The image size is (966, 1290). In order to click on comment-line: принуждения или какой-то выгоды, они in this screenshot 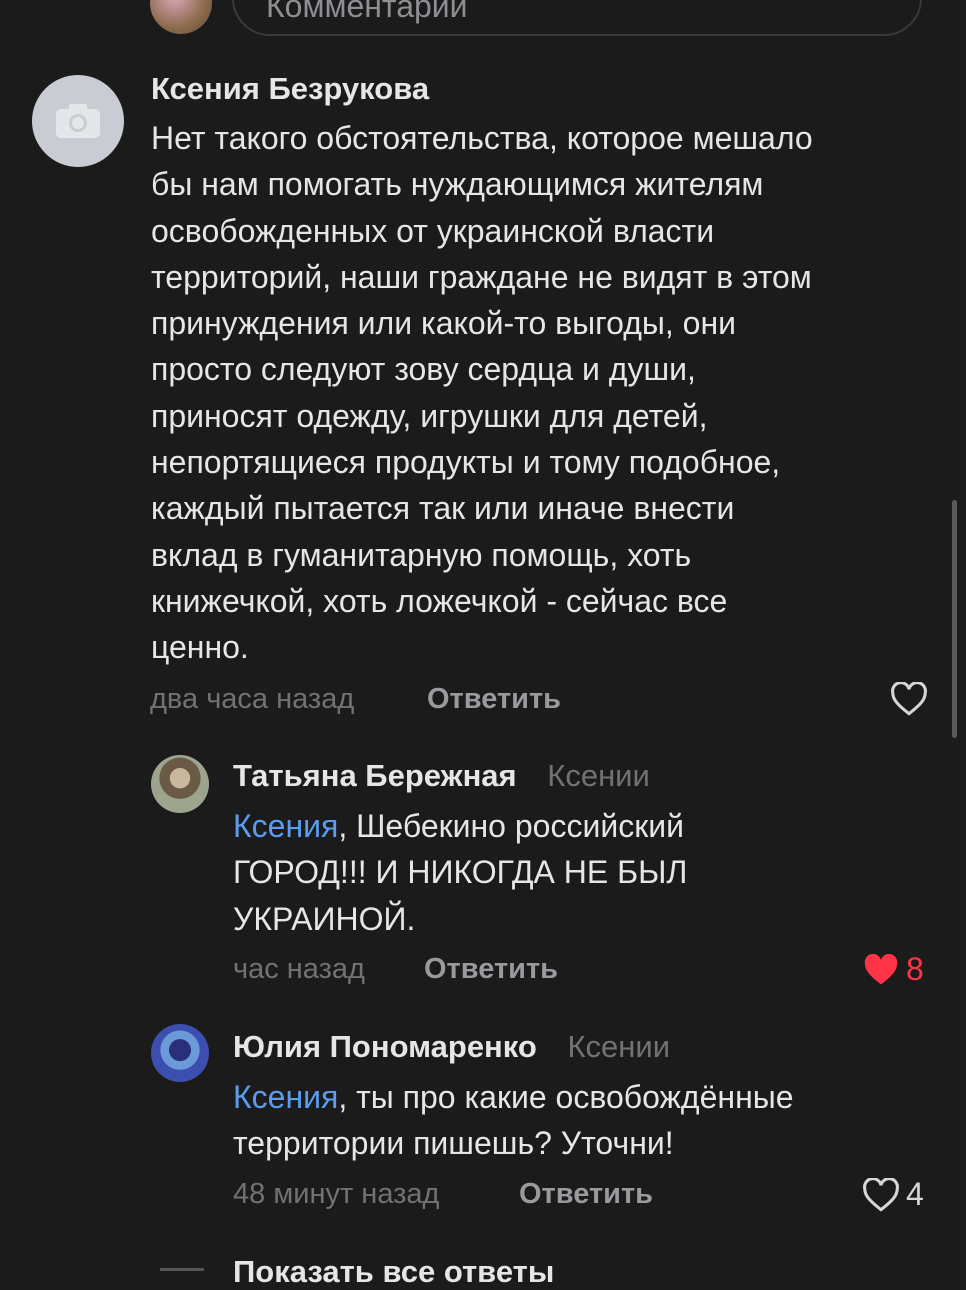, I will do `click(444, 323)`.